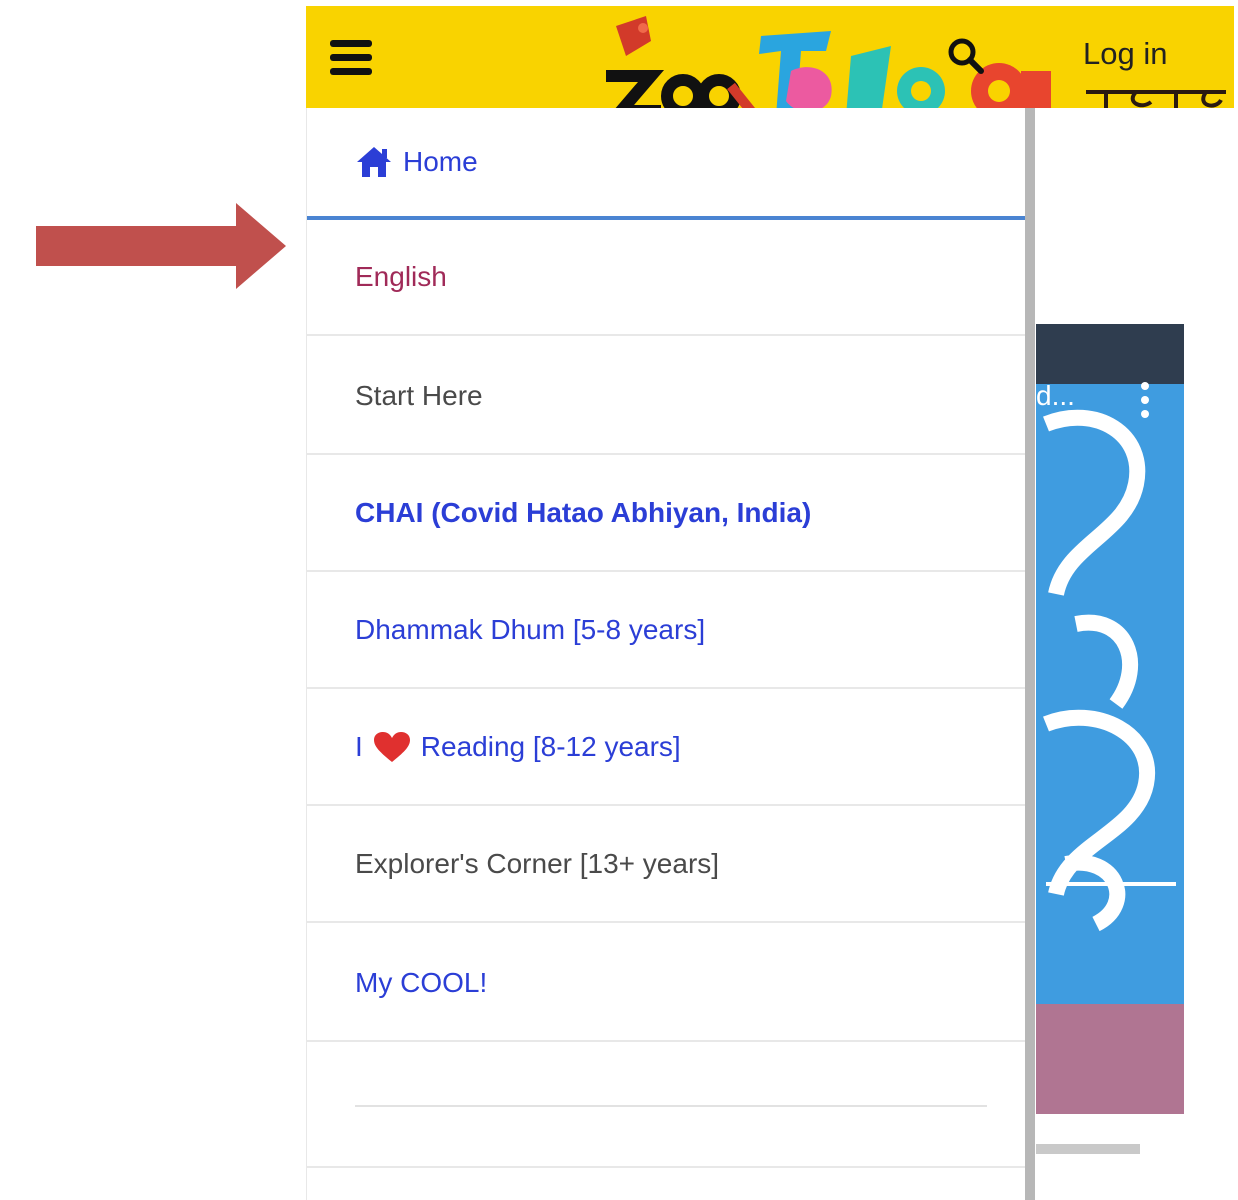 The width and height of the screenshot is (1238, 1200). I want to click on drawer-item-i-love-reading: I Reading [8-12 years], so click(667, 748).